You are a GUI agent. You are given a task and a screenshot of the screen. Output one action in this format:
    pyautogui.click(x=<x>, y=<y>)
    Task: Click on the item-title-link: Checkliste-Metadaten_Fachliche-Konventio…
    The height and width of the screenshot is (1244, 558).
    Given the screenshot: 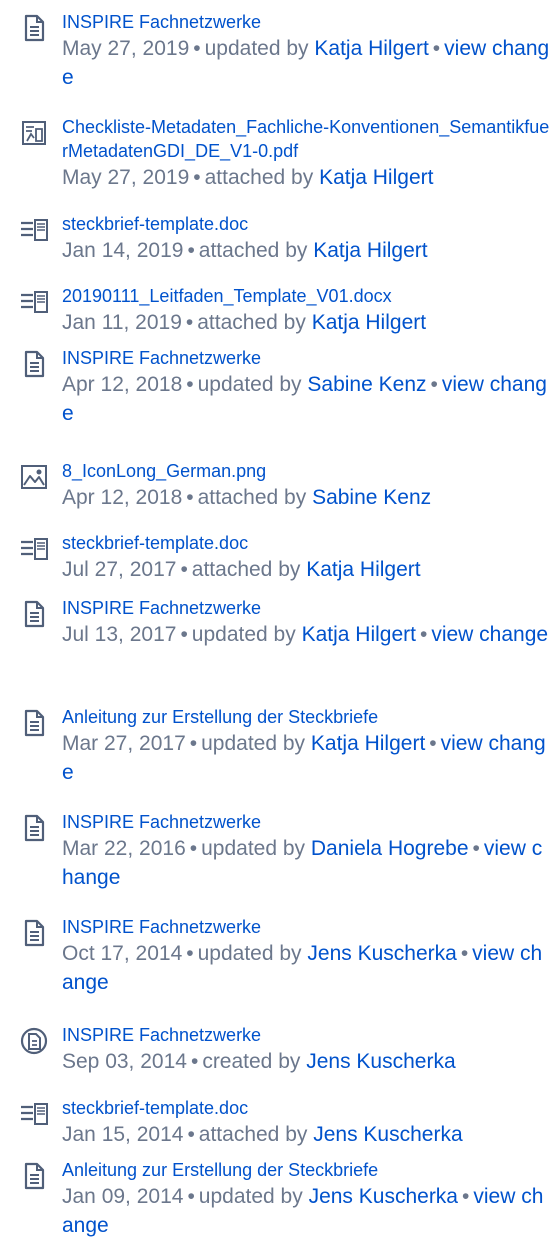 What is the action you would take?
    pyautogui.click(x=306, y=139)
    